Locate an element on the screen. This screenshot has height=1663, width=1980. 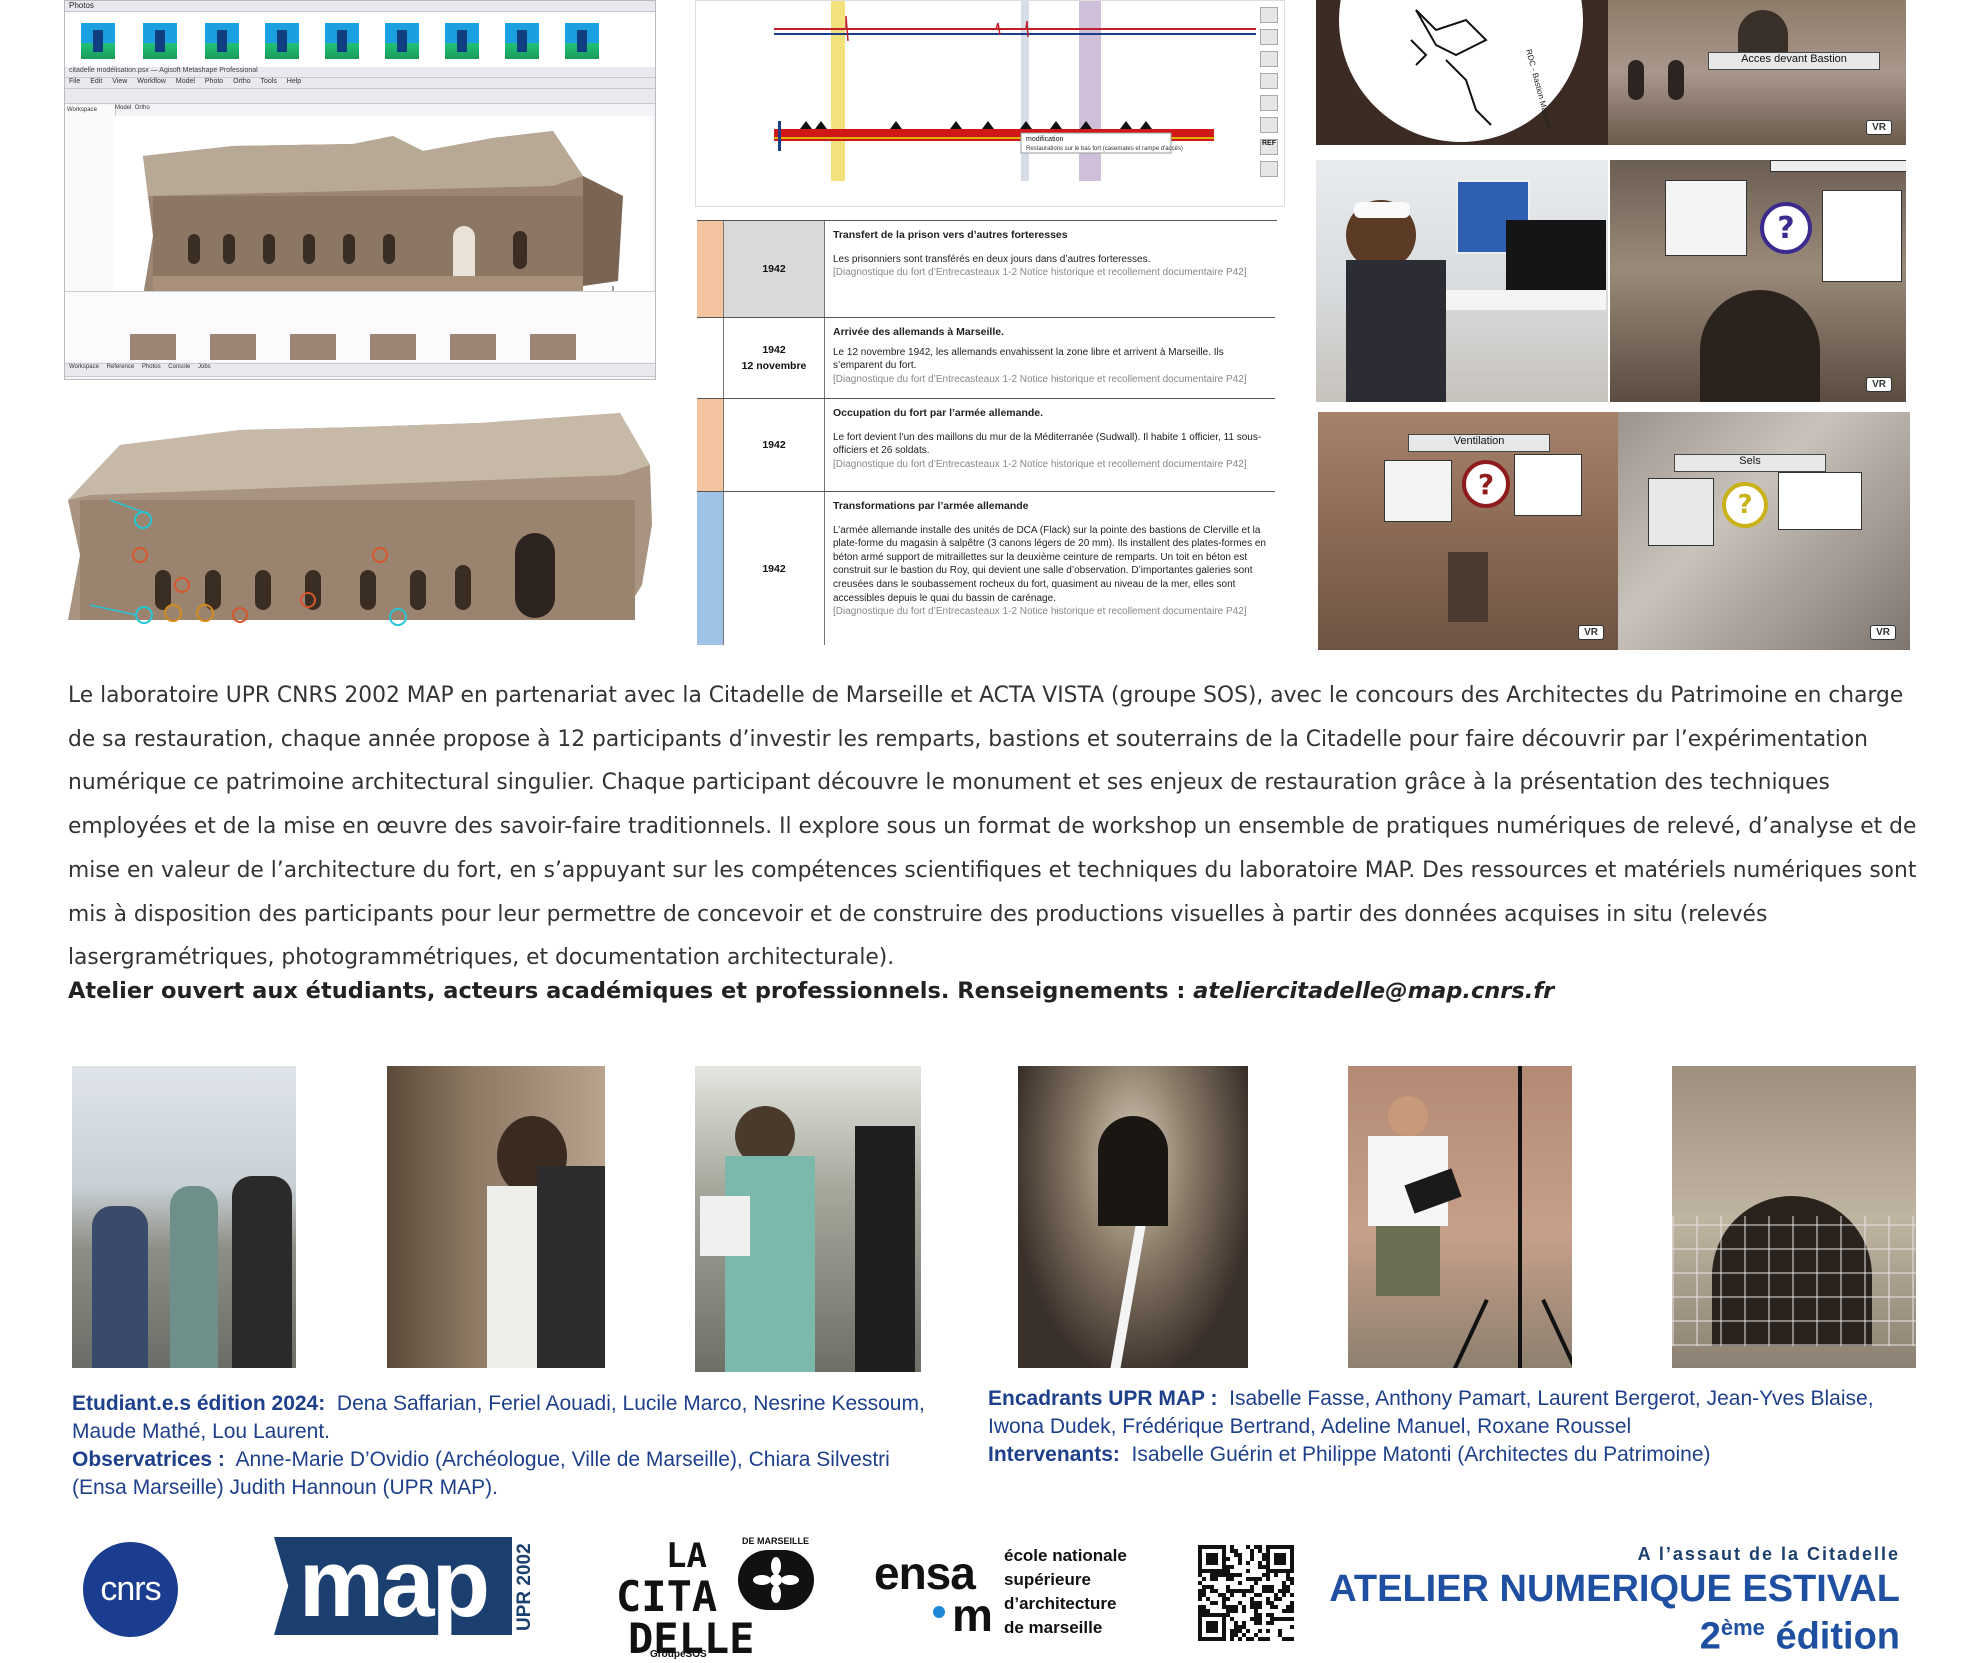
tab-console: Console is located at coordinates (179, 367).